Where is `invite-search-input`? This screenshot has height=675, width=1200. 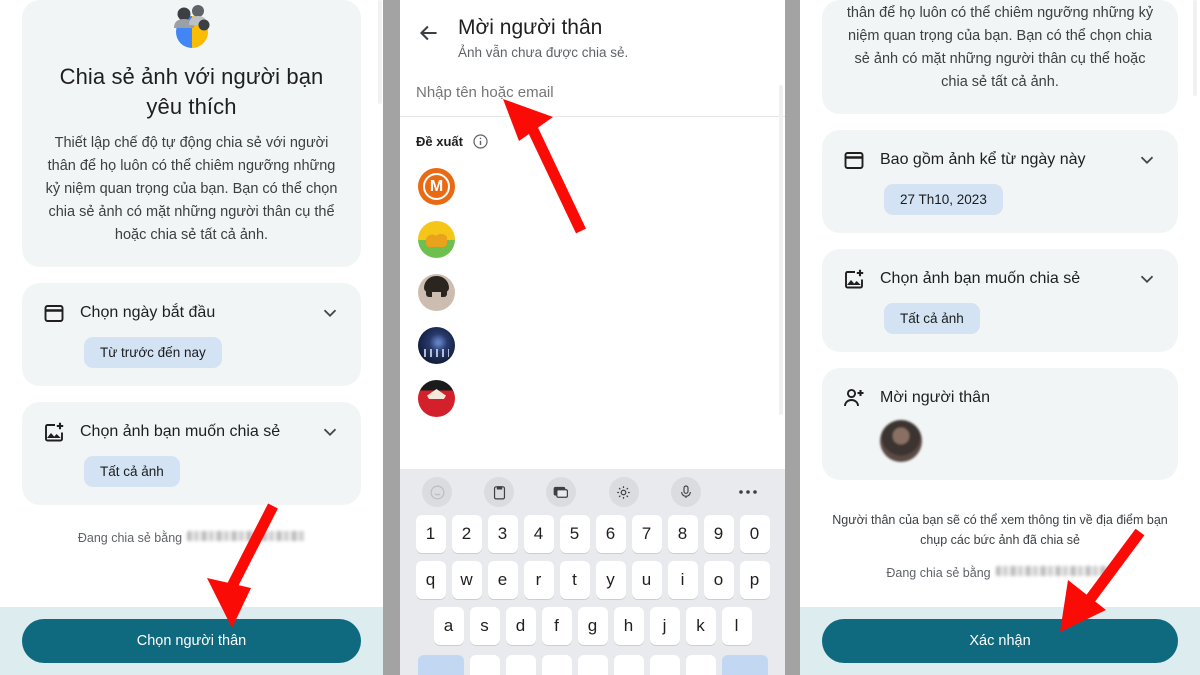 invite-search-input is located at coordinates (592, 92).